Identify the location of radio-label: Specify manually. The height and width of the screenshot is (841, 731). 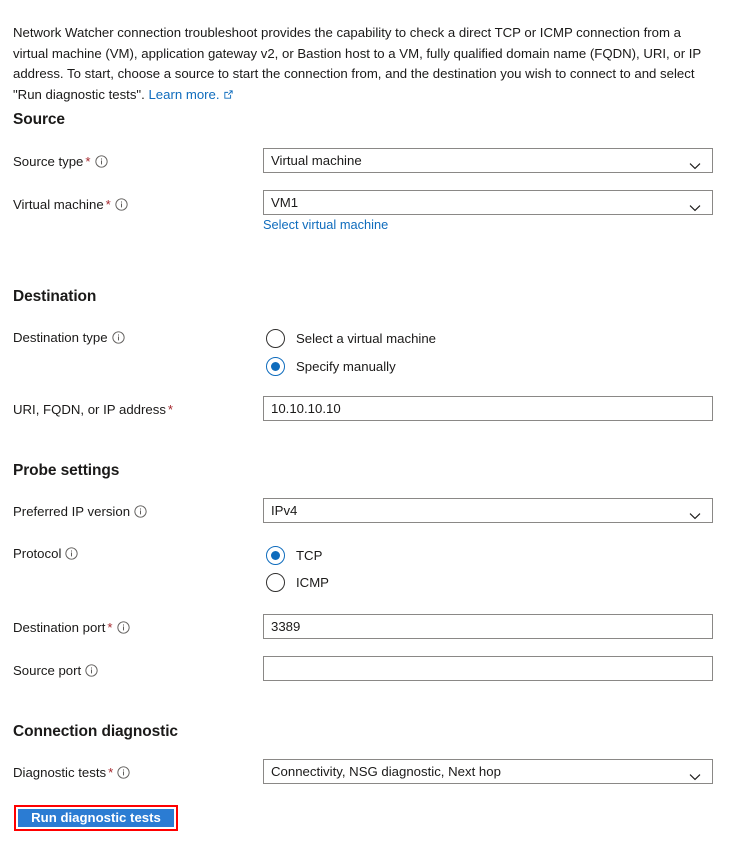
(346, 366).